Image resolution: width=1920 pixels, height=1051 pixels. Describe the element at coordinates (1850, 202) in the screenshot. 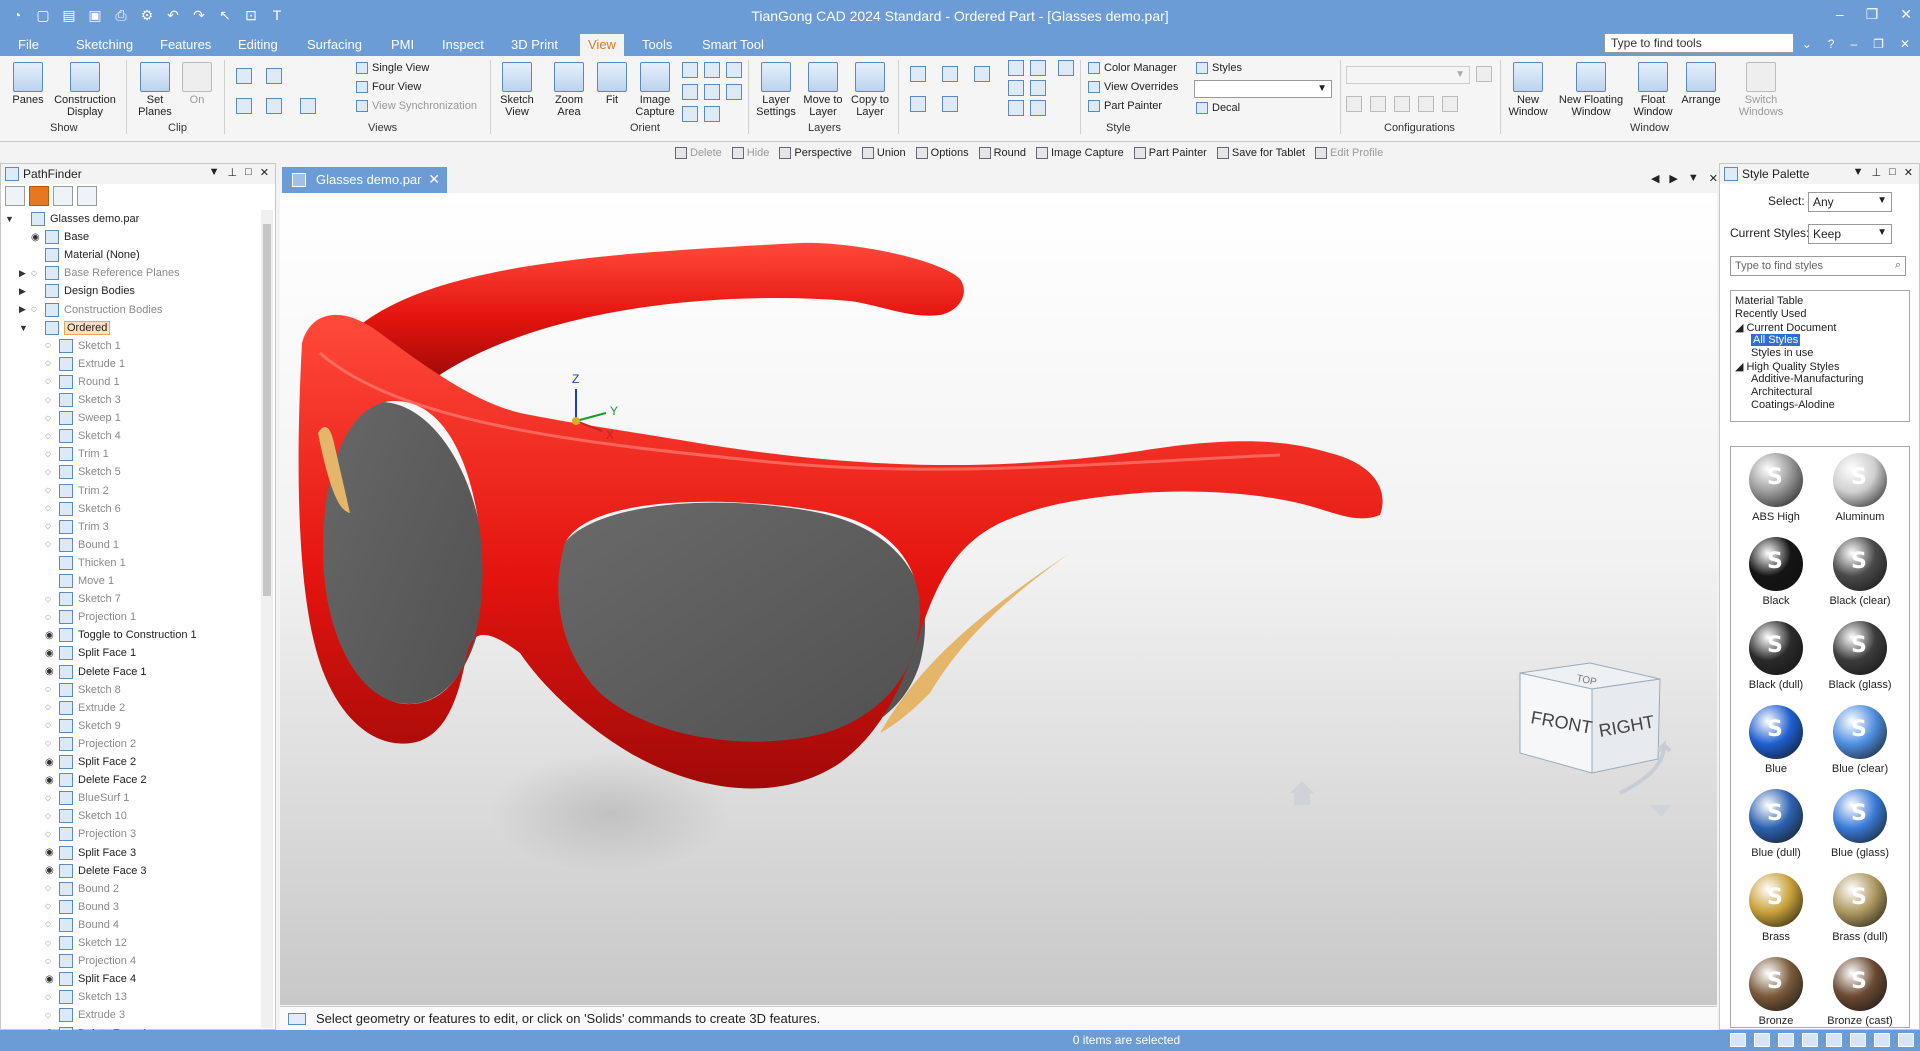

I see `select-dropdown: Any ▼` at that location.